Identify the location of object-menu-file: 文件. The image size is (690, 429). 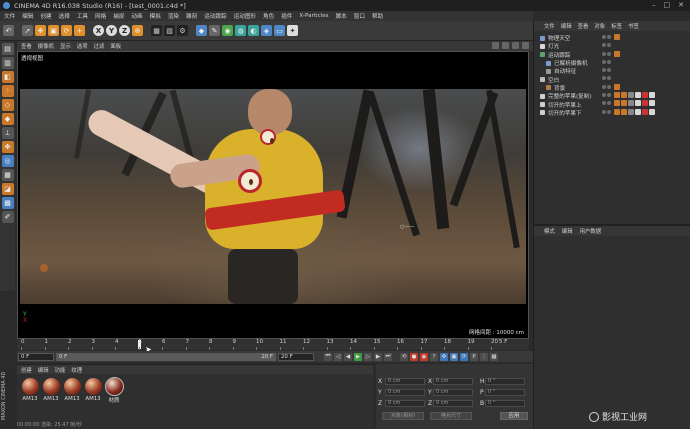
(549, 26).